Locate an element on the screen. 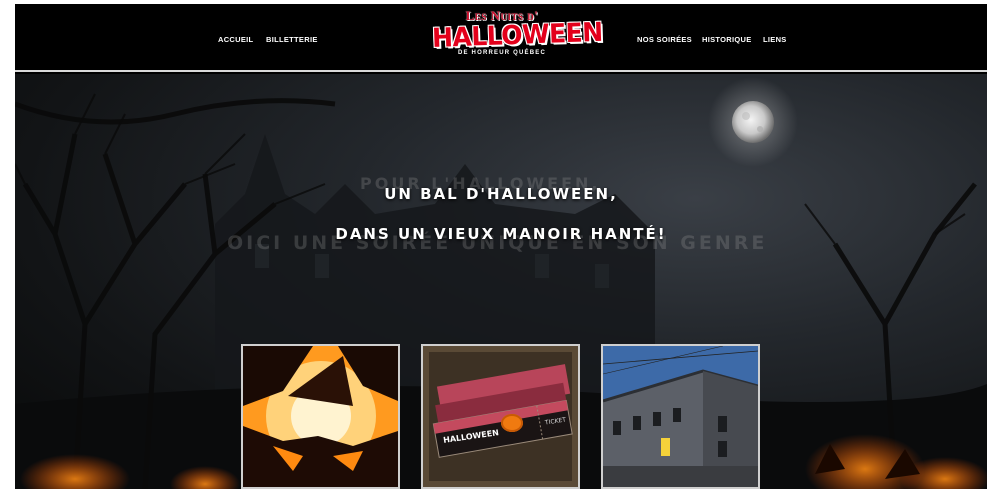 The height and width of the screenshot is (489, 993). nav-billetterie: BILLETTERIE is located at coordinates (292, 39).